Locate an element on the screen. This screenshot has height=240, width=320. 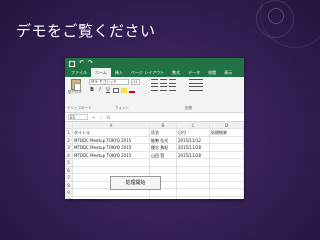
table-cell: 能勢 弘光 is located at coordinates (163, 139).